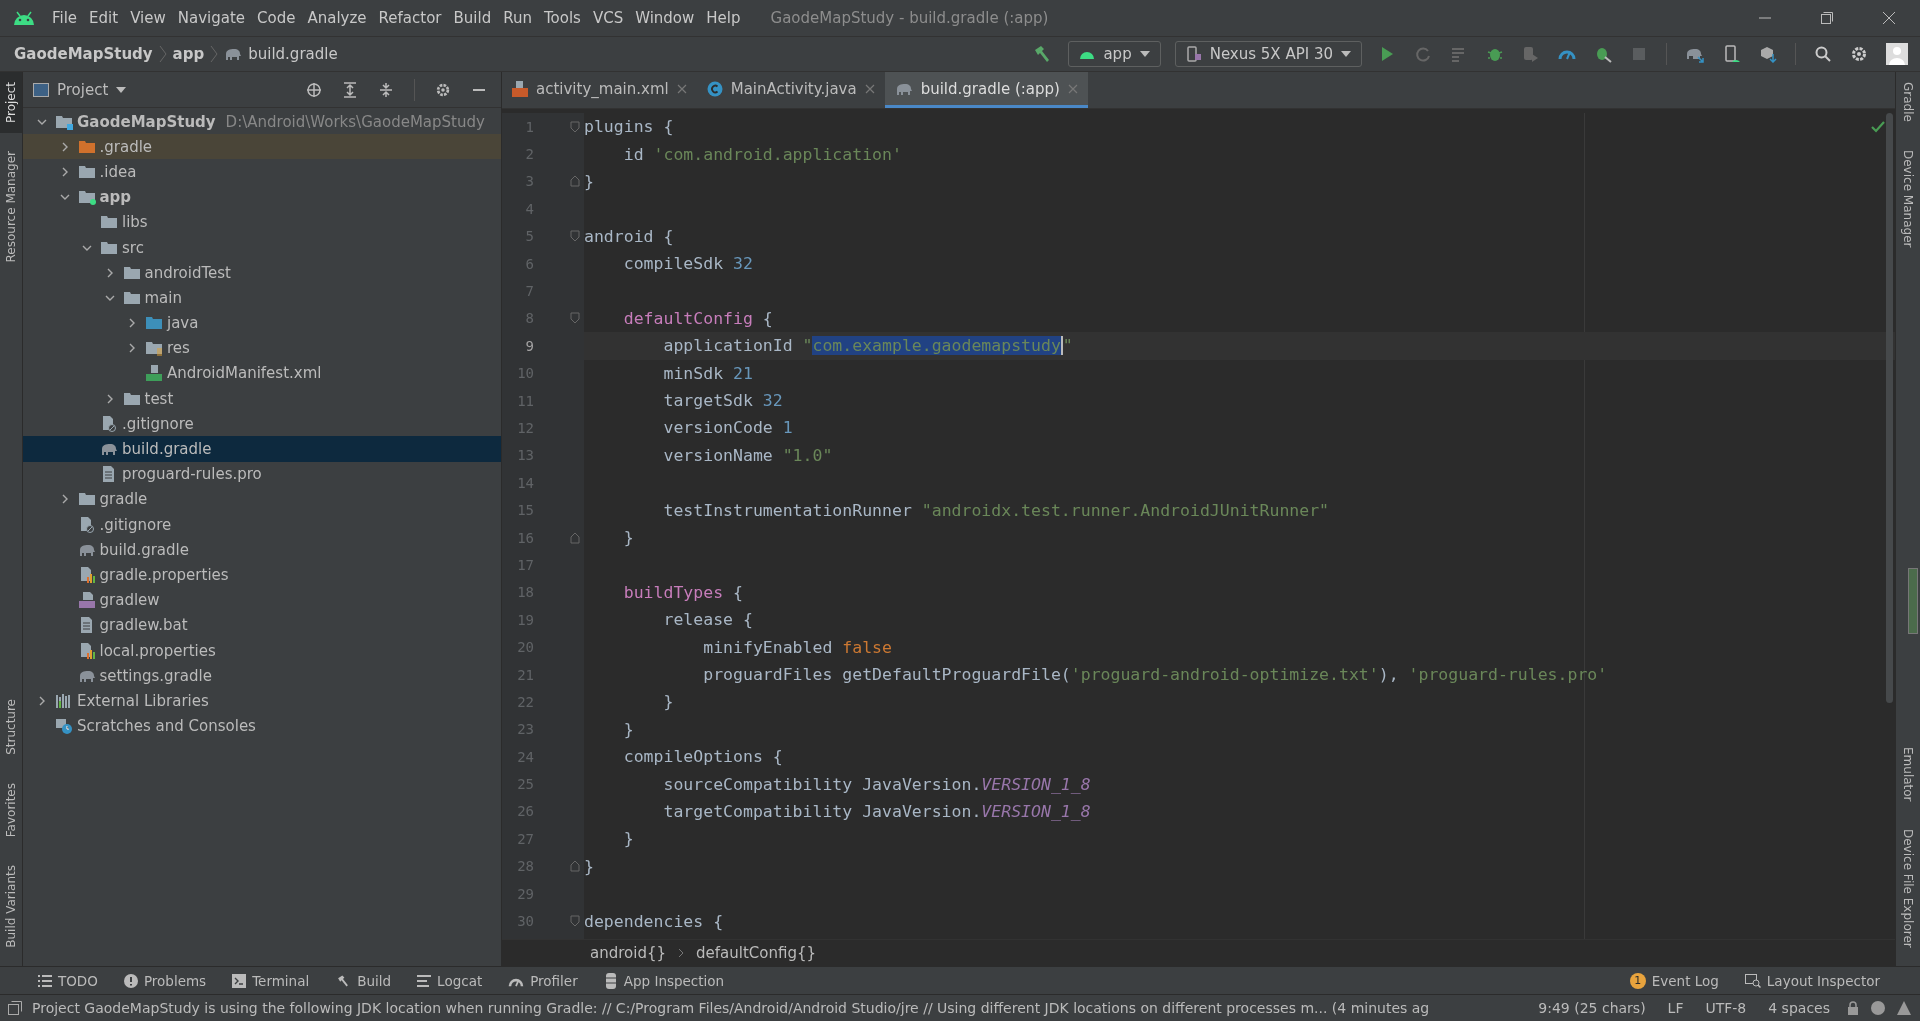 The width and height of the screenshot is (1920, 1021). I want to click on line-separator: LF, so click(1675, 1008).